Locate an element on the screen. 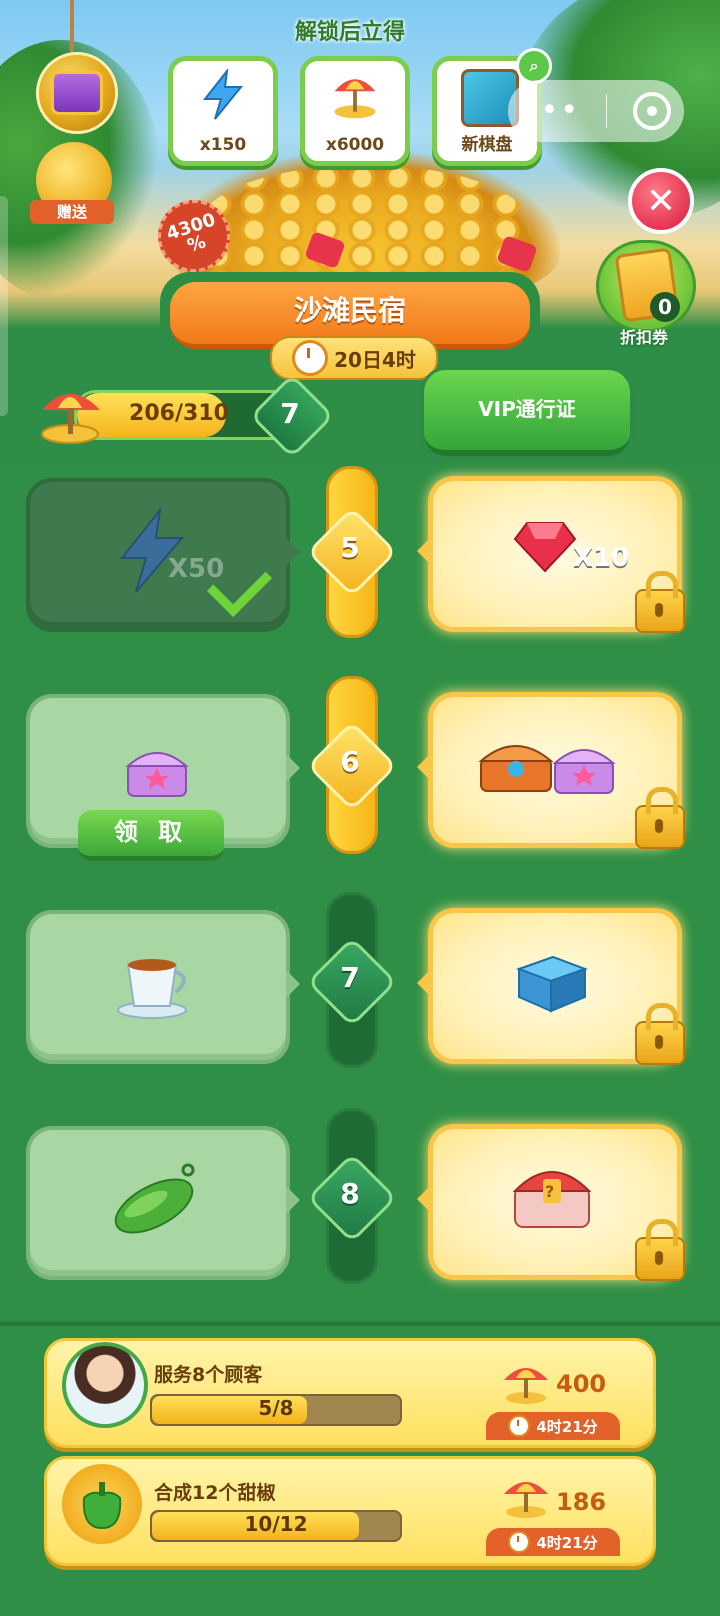  event-timer: 20日4时 is located at coordinates (354, 358).